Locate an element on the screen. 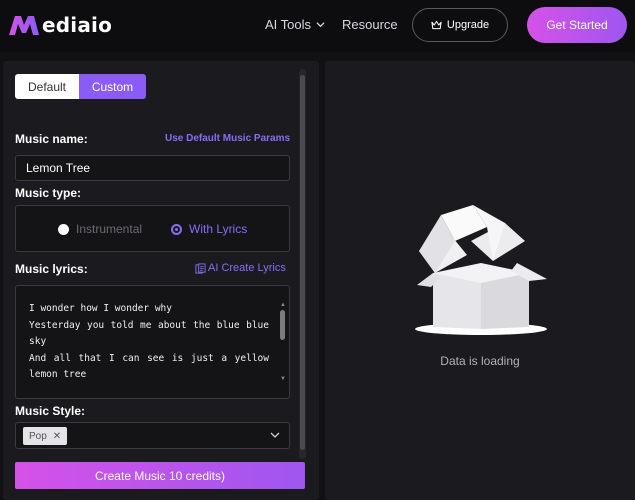 This screenshot has width=635, height=500. radio-with-lyrics: With Lyrics is located at coordinates (209, 229).